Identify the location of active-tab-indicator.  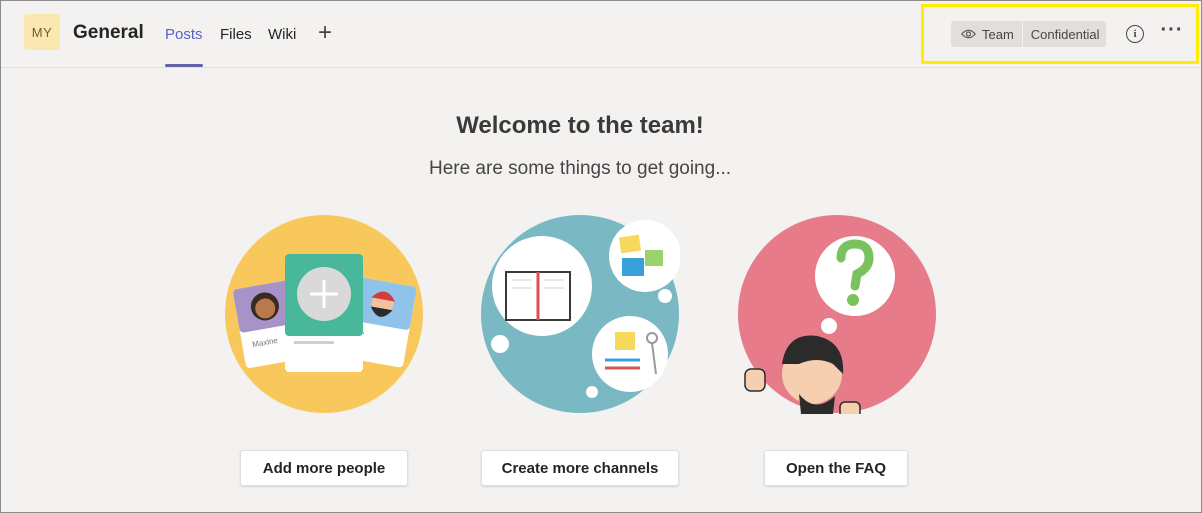
(184, 65).